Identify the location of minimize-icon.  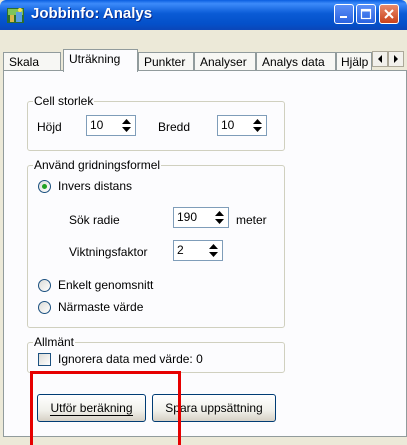
(343, 17).